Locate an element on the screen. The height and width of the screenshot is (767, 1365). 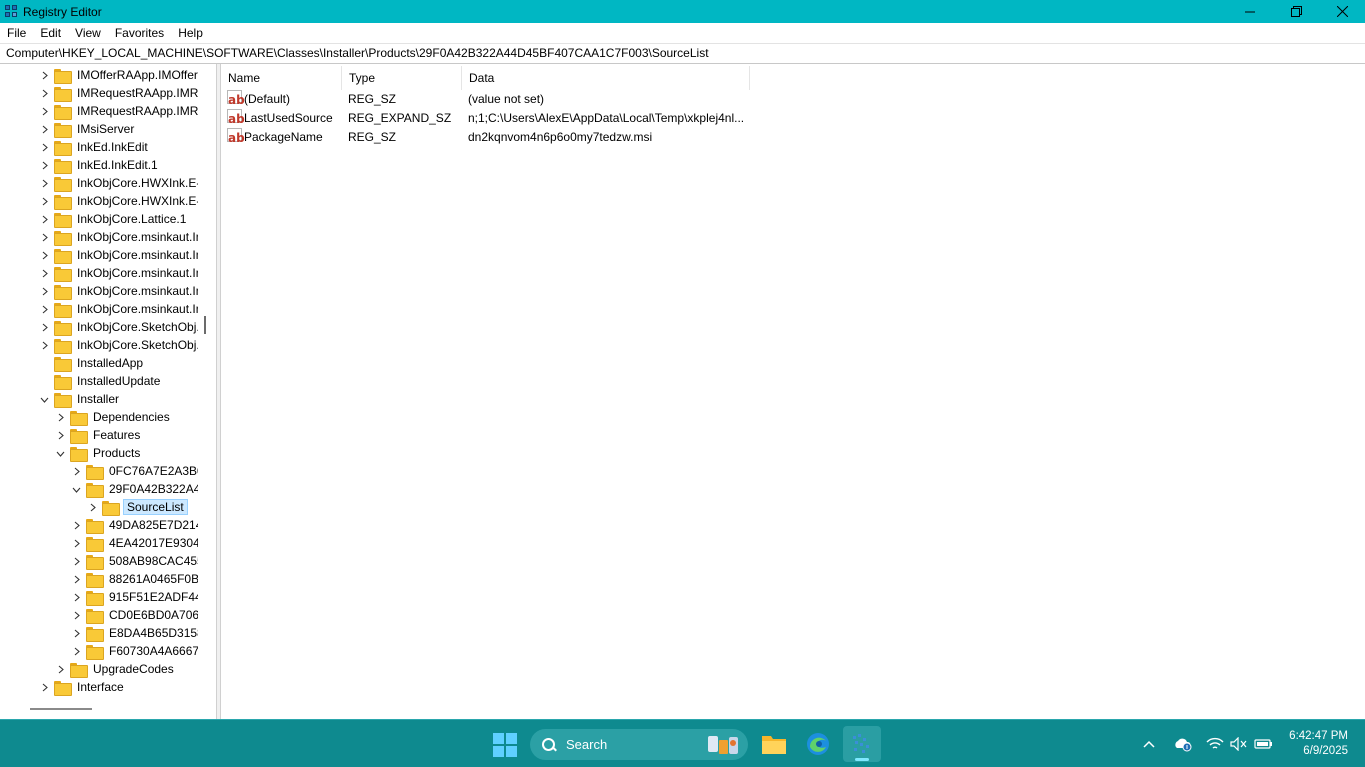
tree-node-label: Features is located at coordinates (116, 435).